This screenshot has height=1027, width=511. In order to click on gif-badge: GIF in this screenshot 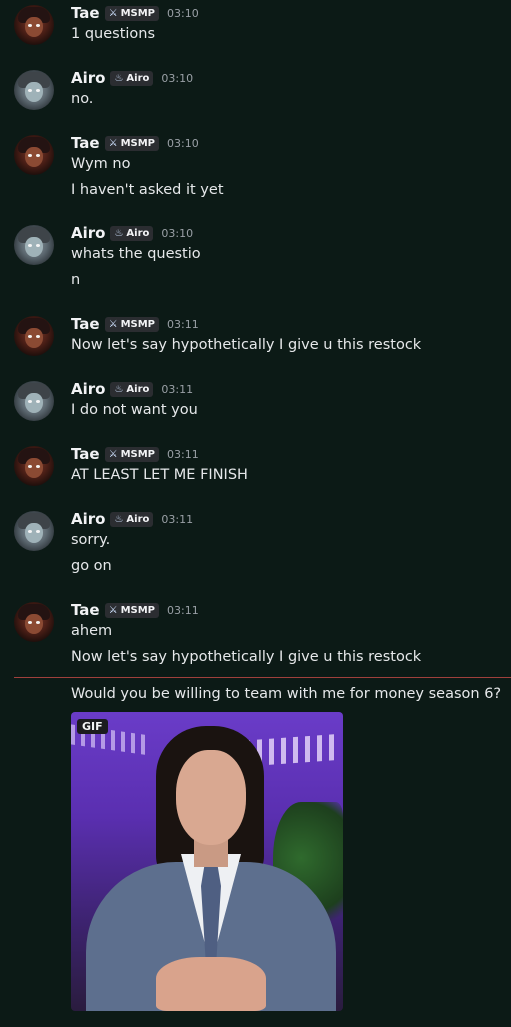, I will do `click(92, 726)`.